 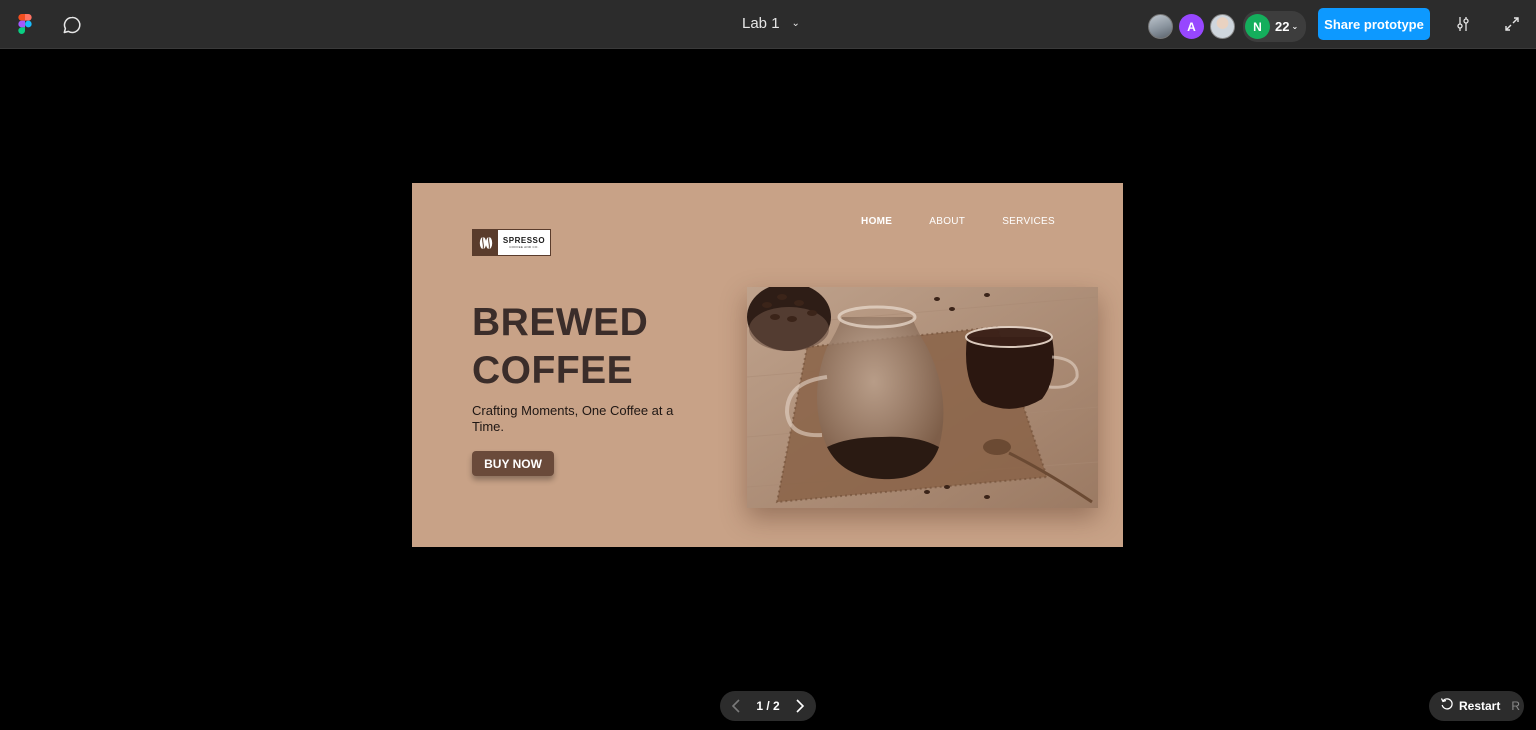 What do you see at coordinates (1028, 221) in the screenshot?
I see `nav-services: SERVICES` at bounding box center [1028, 221].